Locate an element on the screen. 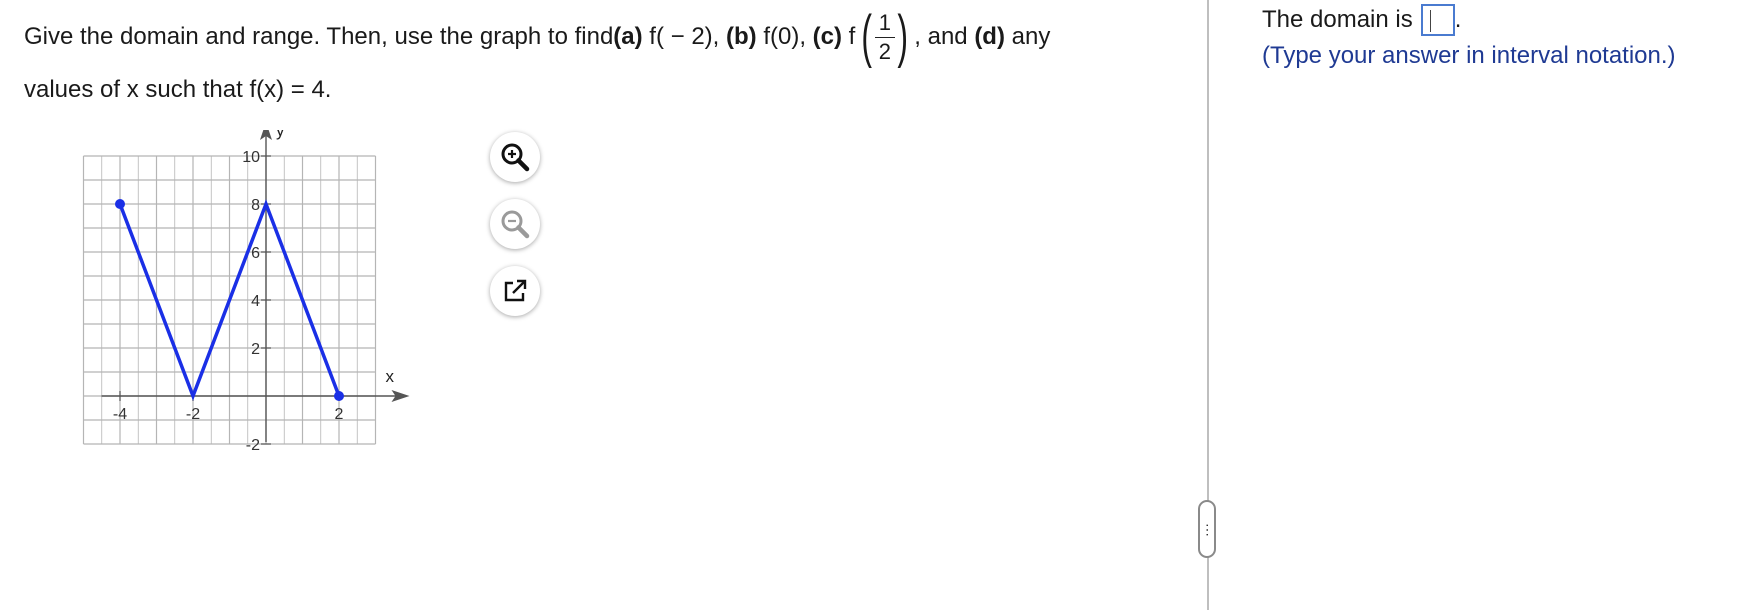  zoom-out-button is located at coordinates (515, 224).